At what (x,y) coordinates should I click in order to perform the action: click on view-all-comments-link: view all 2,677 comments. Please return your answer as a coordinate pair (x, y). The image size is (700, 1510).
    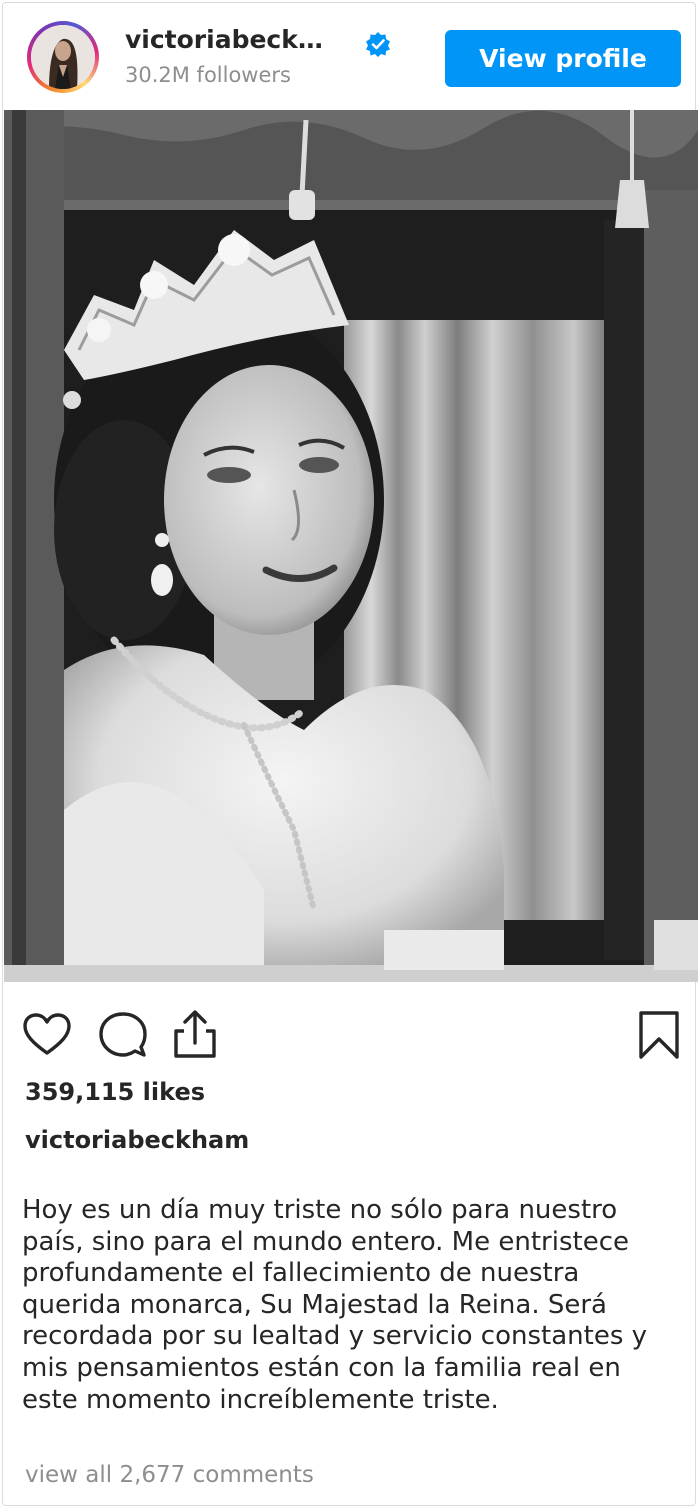
    Looking at the image, I should click on (169, 1475).